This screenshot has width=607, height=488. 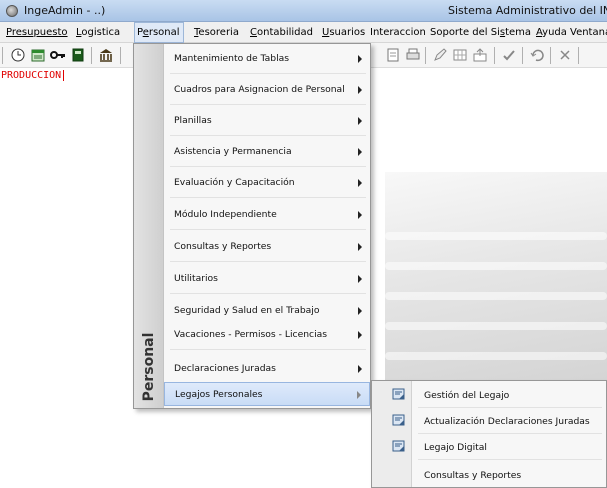 What do you see at coordinates (267, 121) in the screenshot?
I see `menu-item-planillas: Planillas` at bounding box center [267, 121].